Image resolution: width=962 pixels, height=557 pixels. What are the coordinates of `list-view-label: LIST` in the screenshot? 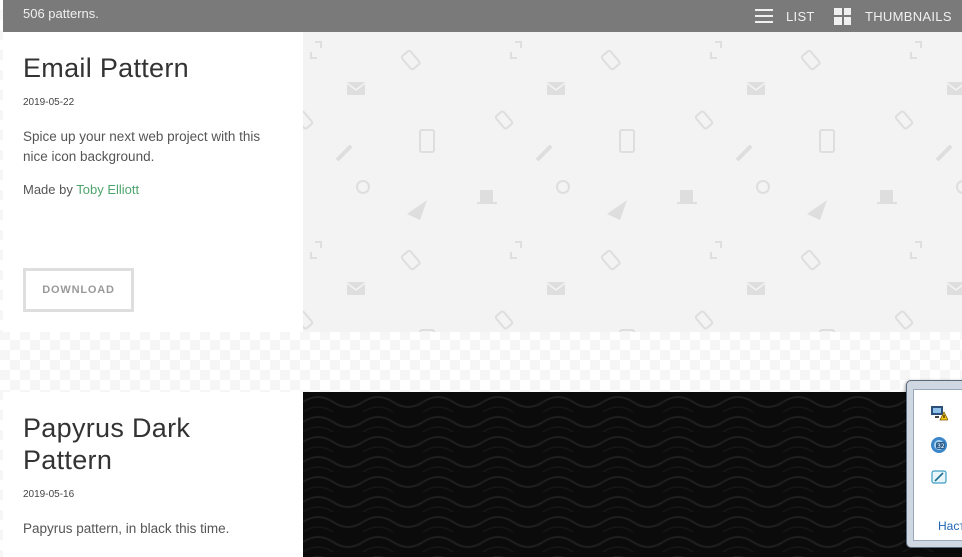 It's located at (800, 16).